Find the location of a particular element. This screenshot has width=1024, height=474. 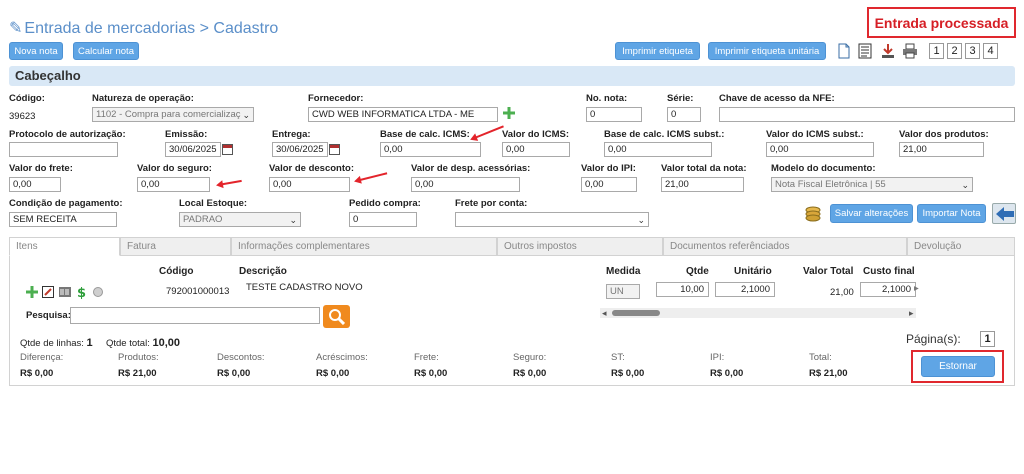

chevron-down-icon: ⌄ is located at coordinates (641, 220).